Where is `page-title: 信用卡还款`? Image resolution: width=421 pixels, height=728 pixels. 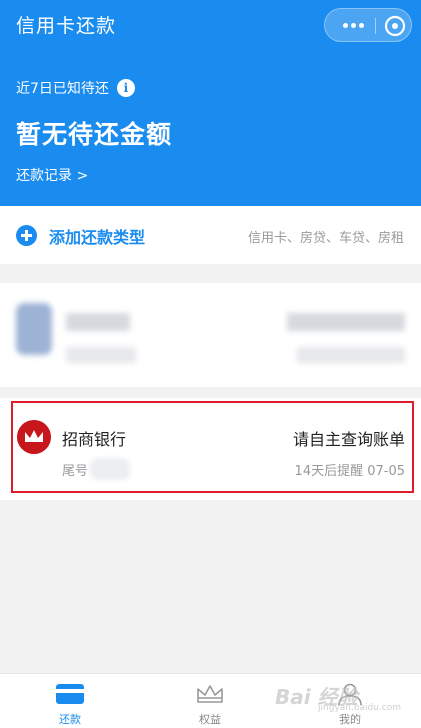
page-title: 信用卡还款 is located at coordinates (66, 26).